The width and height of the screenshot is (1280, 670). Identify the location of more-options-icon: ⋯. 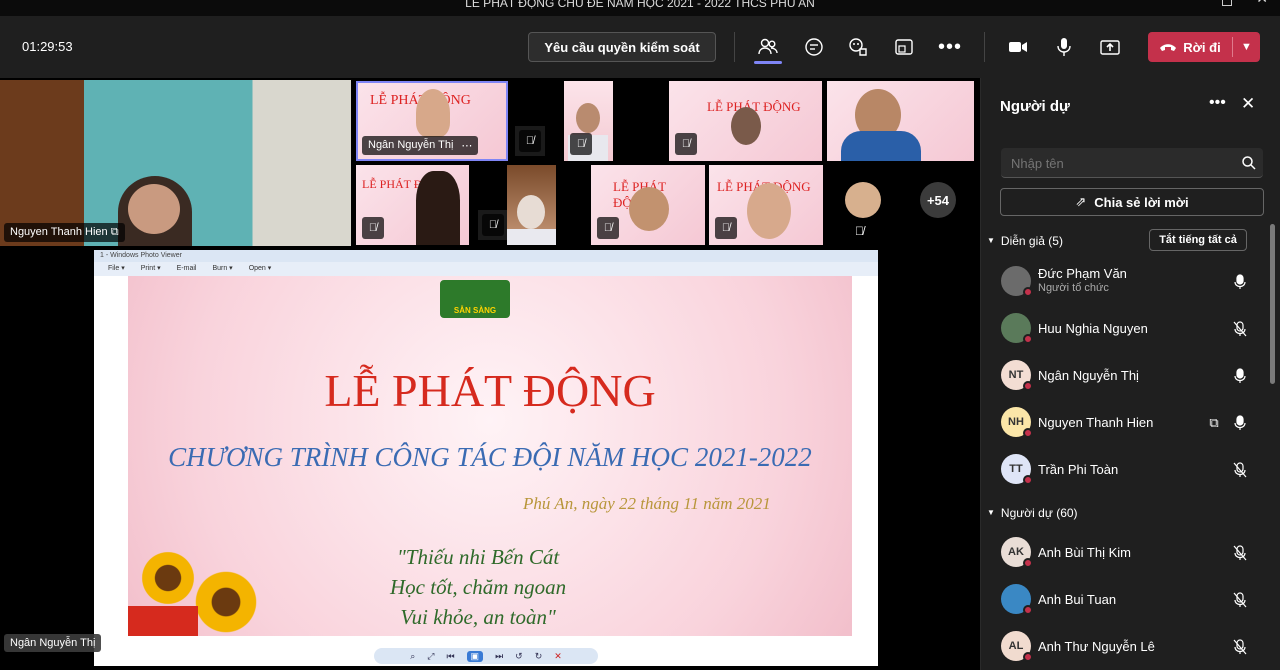
(466, 145).